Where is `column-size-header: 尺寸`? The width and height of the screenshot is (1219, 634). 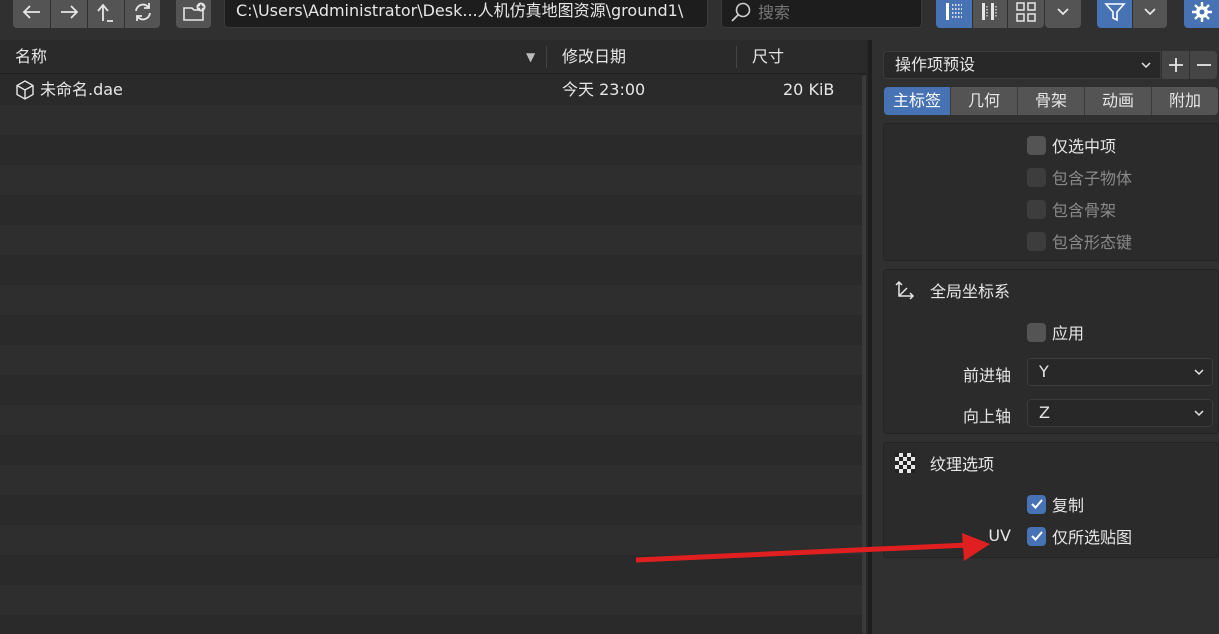
column-size-header: 尺寸 is located at coordinates (768, 57).